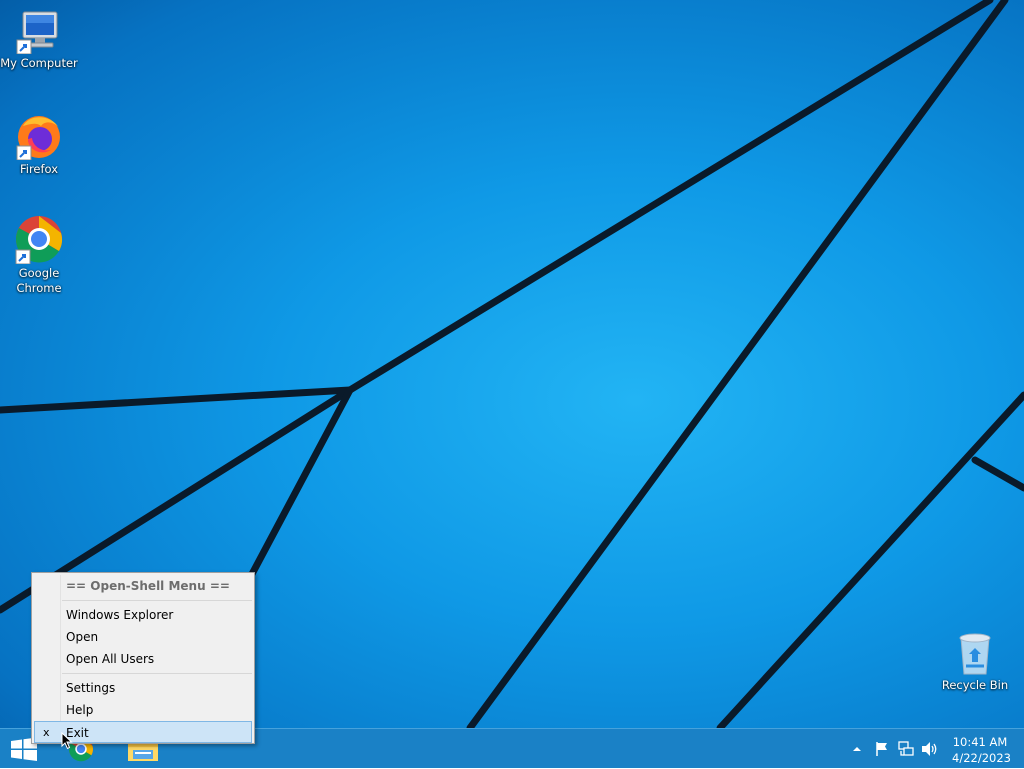  I want to click on desktop-icon-label: My Computer, so click(39, 63).